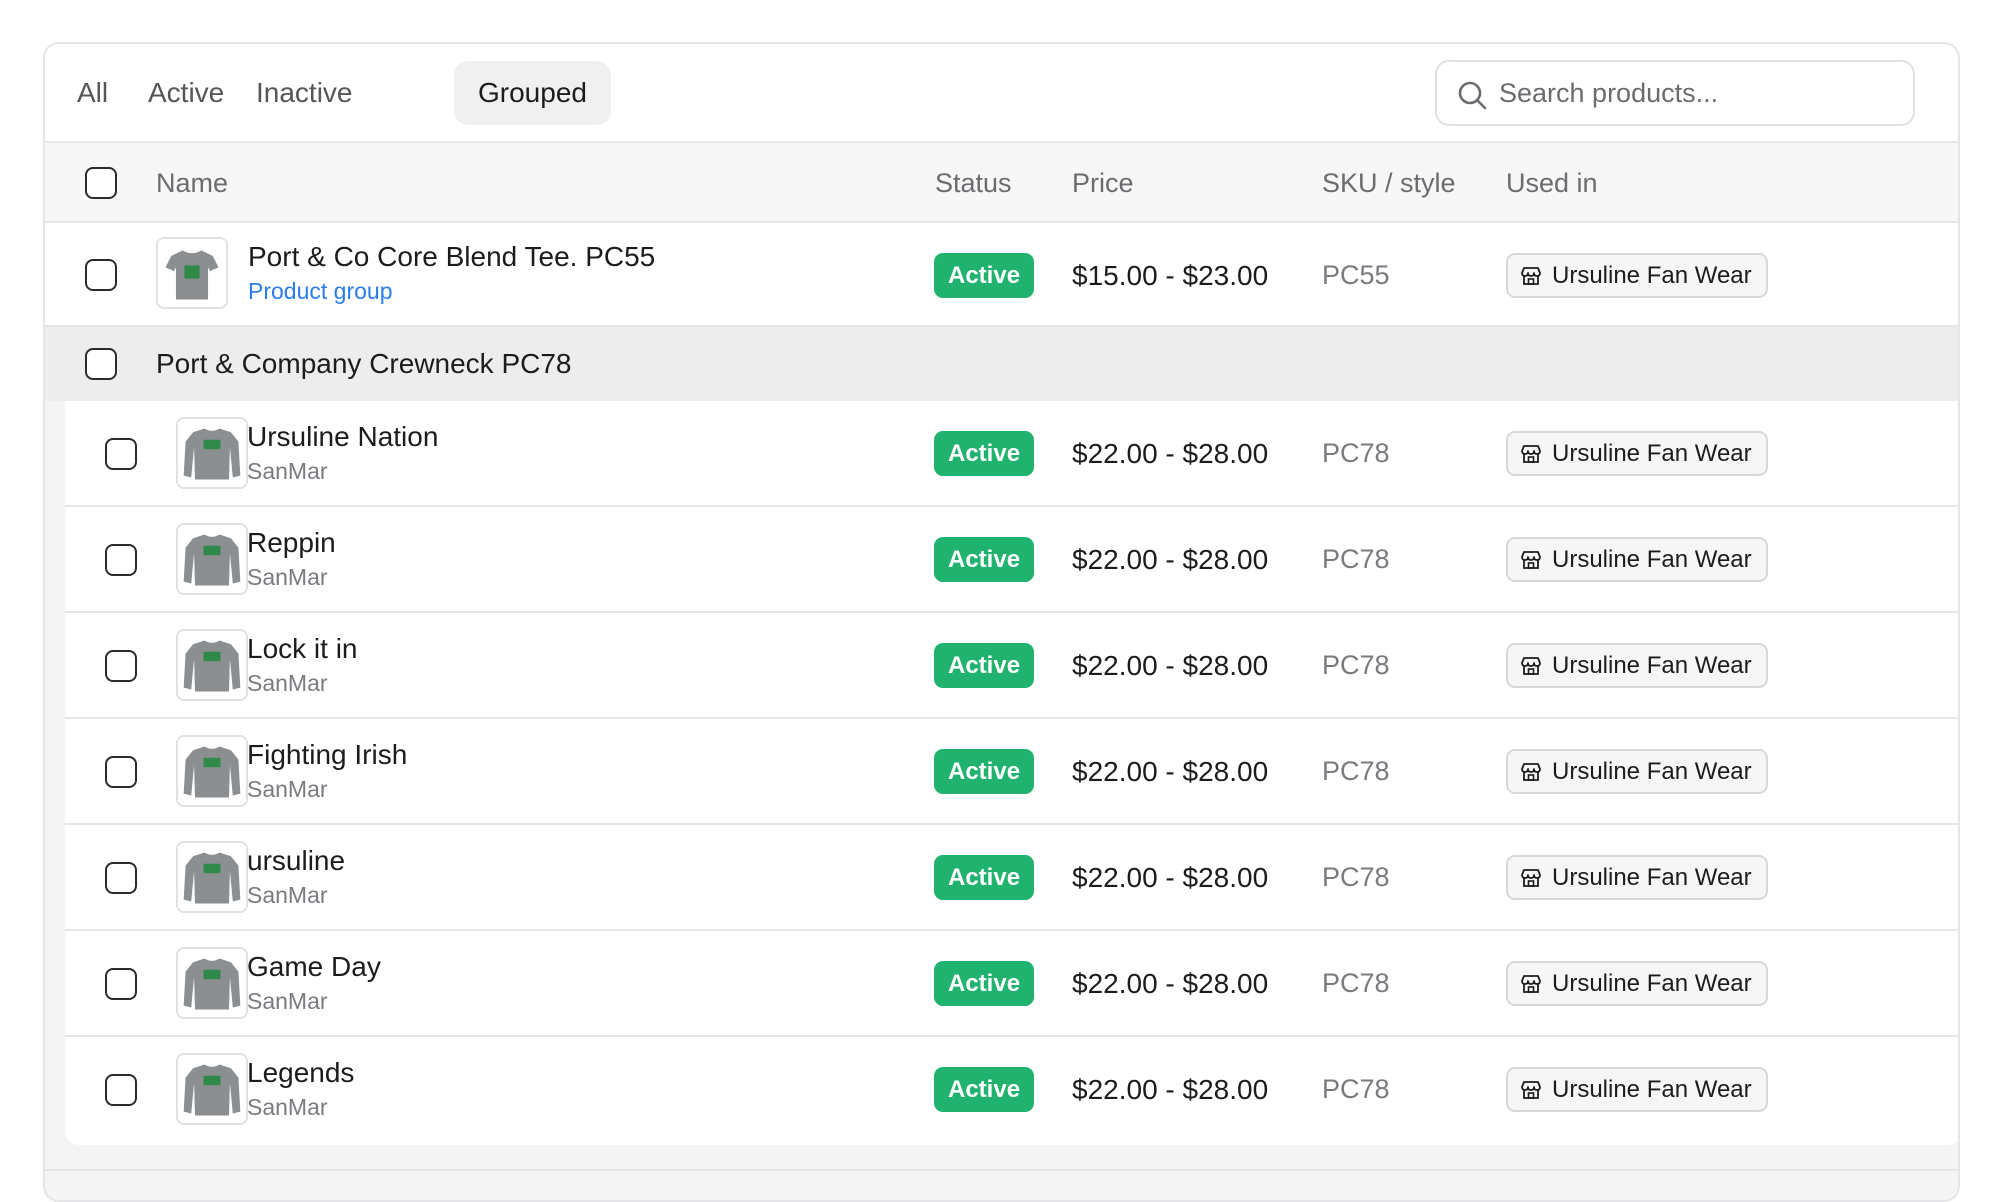 The height and width of the screenshot is (1202, 2000). What do you see at coordinates (532, 93) in the screenshot?
I see `tab-grouped: Grouped` at bounding box center [532, 93].